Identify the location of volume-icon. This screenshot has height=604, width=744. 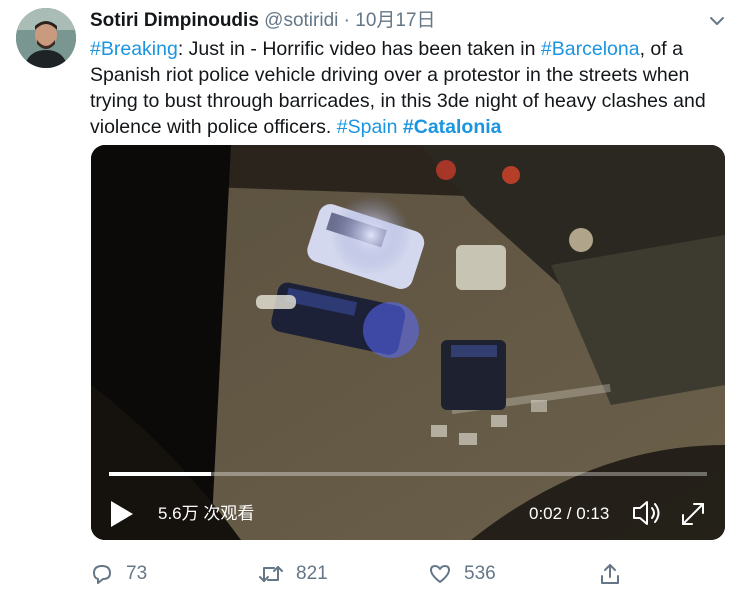
(647, 513).